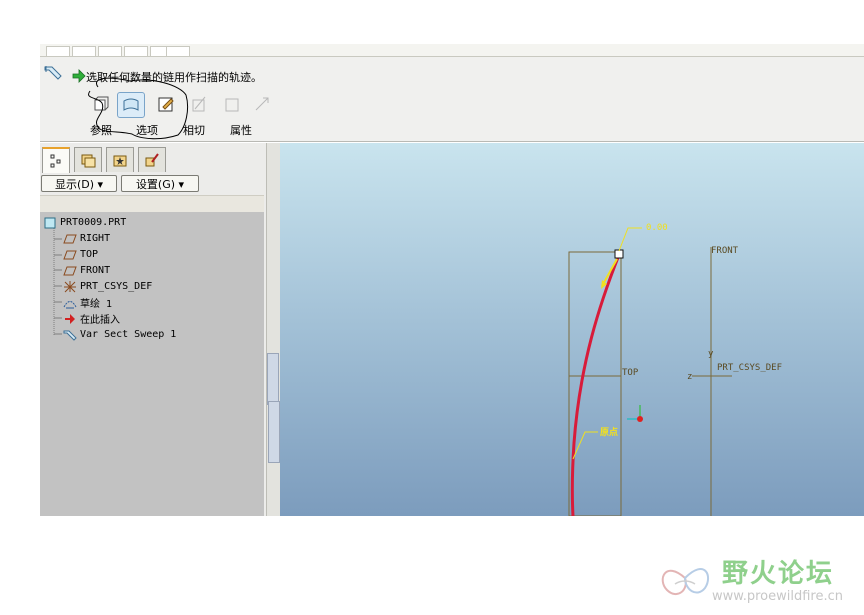 This screenshot has width=864, height=615. Describe the element at coordinates (241, 130) in the screenshot. I see `tab-properties: 属性` at that location.